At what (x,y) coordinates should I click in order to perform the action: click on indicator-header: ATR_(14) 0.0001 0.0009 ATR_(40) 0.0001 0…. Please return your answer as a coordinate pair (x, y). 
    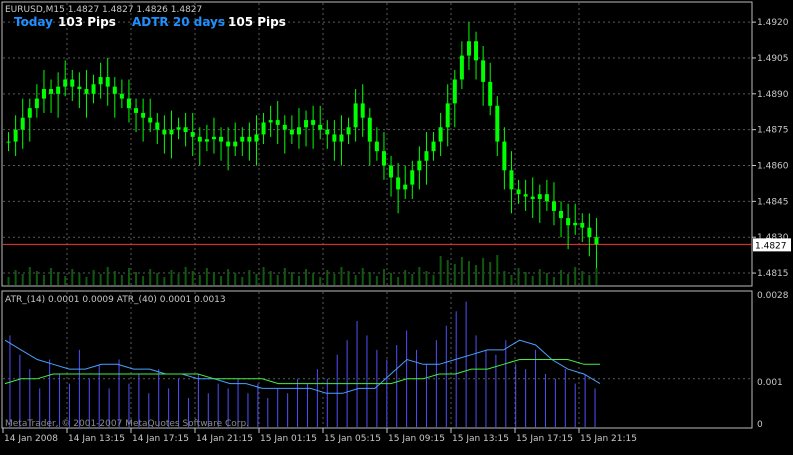
    Looking at the image, I should click on (115, 300).